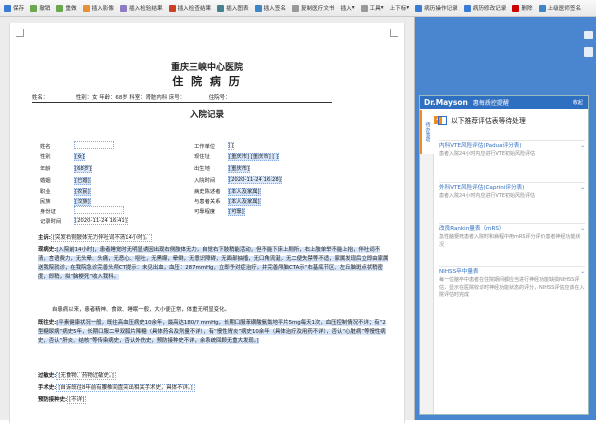 This screenshot has width=596, height=423. I want to click on dept-value: 肾脏内科, so click(156, 98).